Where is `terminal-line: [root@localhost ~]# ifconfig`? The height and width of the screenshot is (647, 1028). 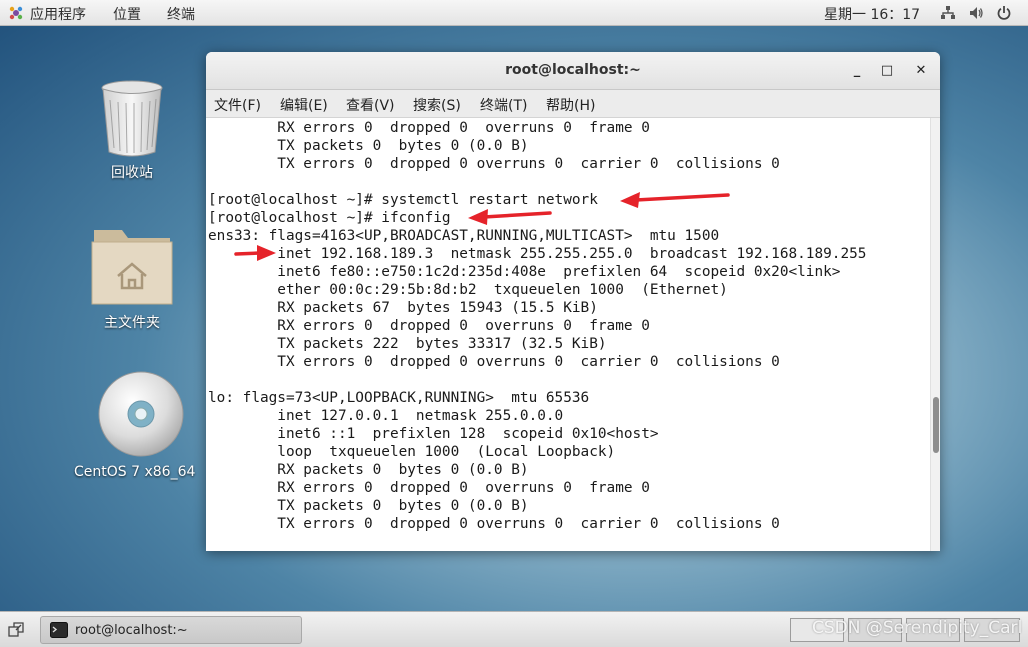
terminal-line: [root@localhost ~]# ifconfig is located at coordinates (329, 218).